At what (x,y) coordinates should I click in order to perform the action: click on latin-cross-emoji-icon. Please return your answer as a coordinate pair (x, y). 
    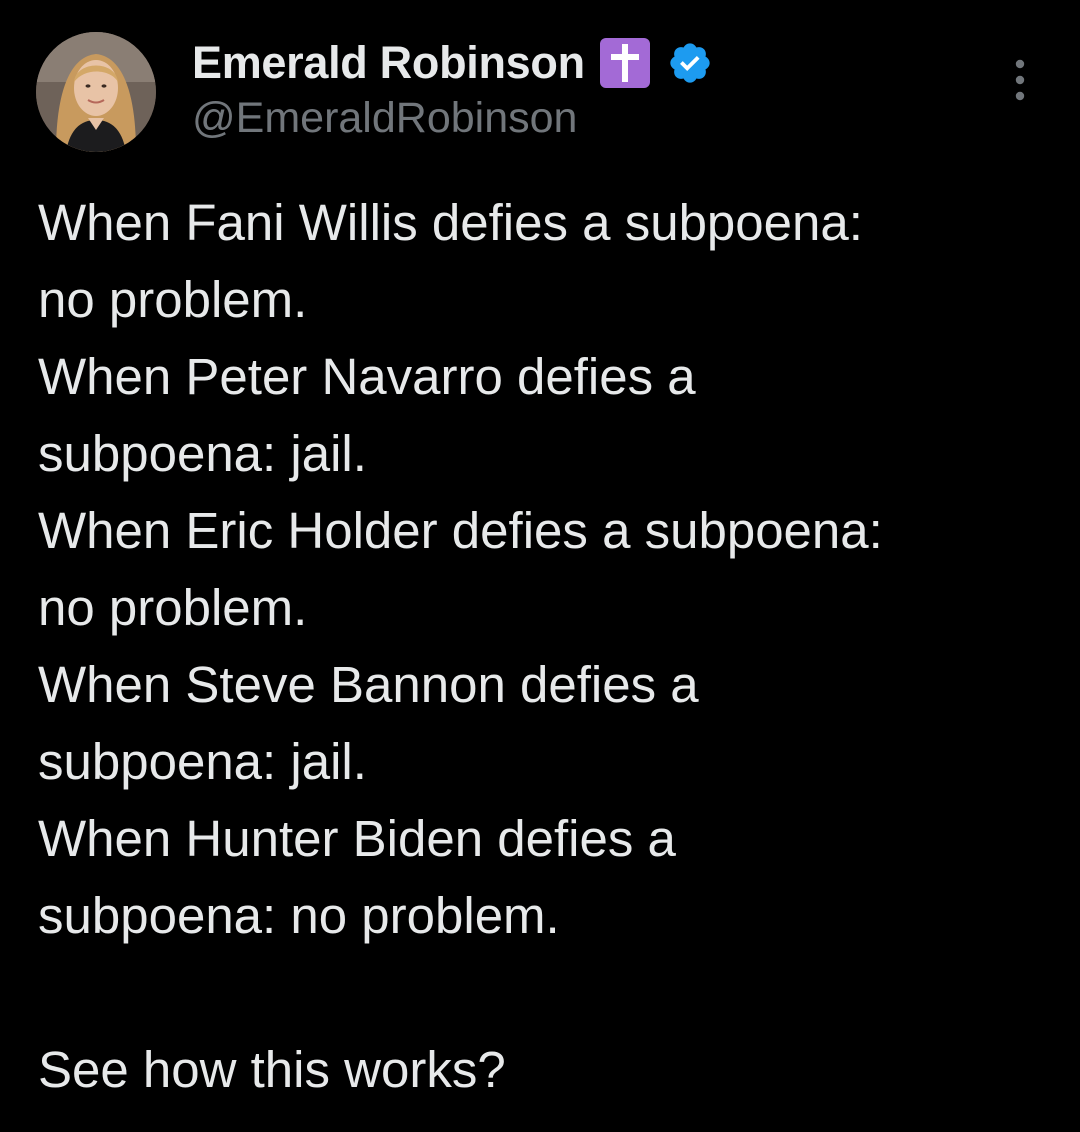
    Looking at the image, I should click on (625, 63).